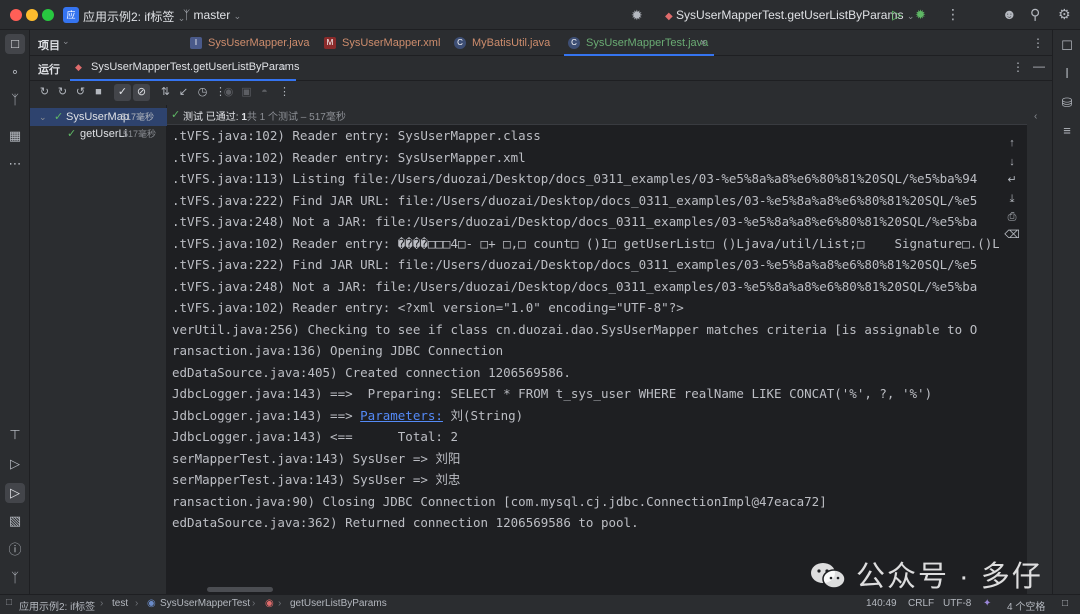 The height and width of the screenshot is (614, 1080). Describe the element at coordinates (264, 92) in the screenshot. I see `import-icon: ◓` at that location.